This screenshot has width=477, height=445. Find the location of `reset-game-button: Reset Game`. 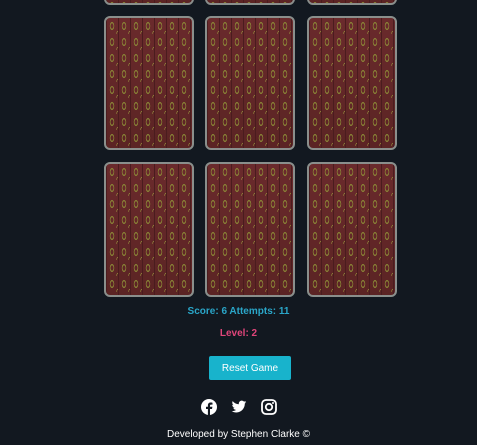

reset-game-button: Reset Game is located at coordinates (250, 368).